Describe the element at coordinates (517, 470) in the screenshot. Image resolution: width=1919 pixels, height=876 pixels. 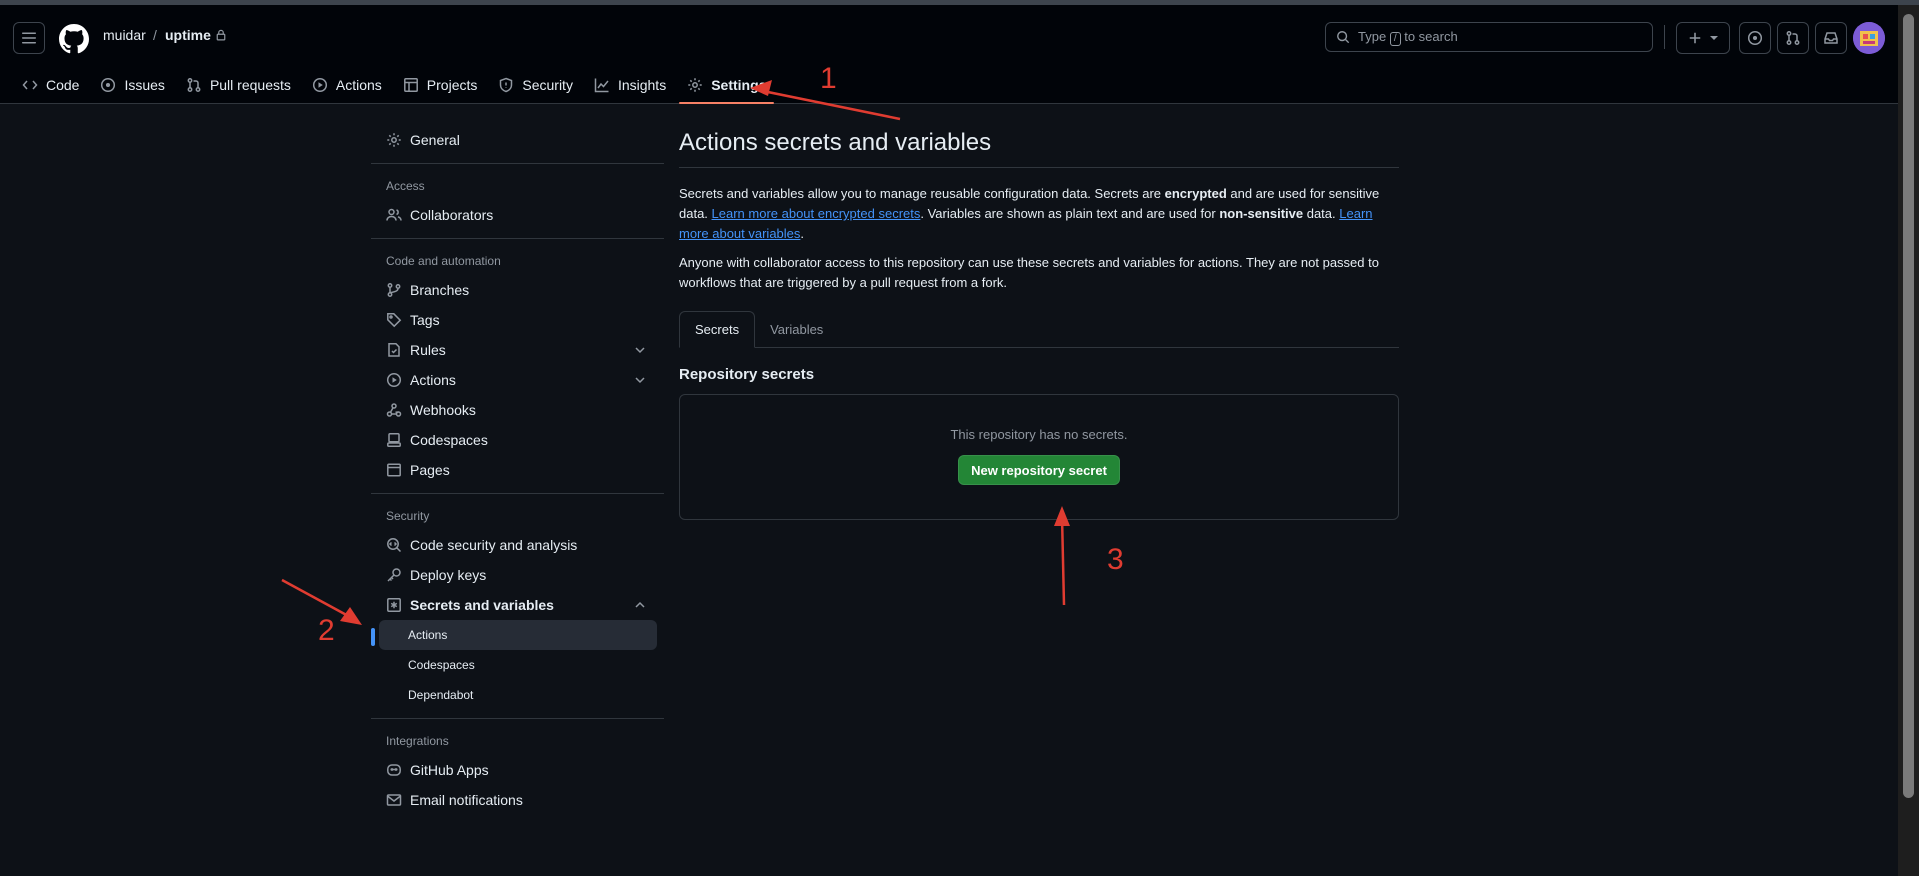
I see `sidebar-item-pages: Pages` at that location.